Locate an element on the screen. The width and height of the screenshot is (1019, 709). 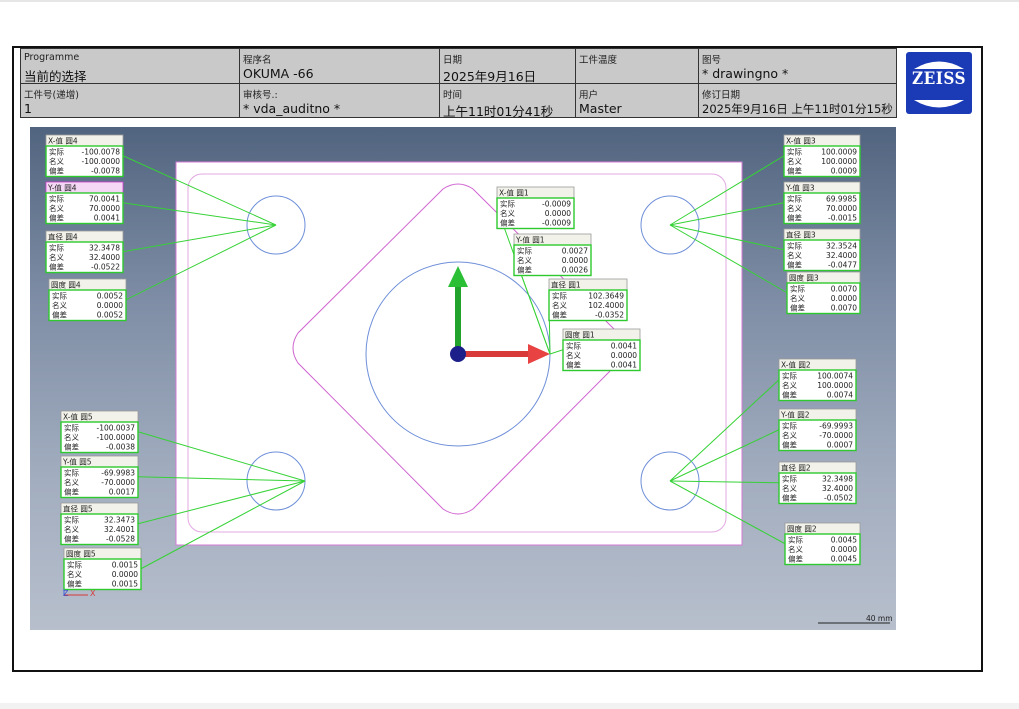
mini-x-label: X is located at coordinates (93, 593).